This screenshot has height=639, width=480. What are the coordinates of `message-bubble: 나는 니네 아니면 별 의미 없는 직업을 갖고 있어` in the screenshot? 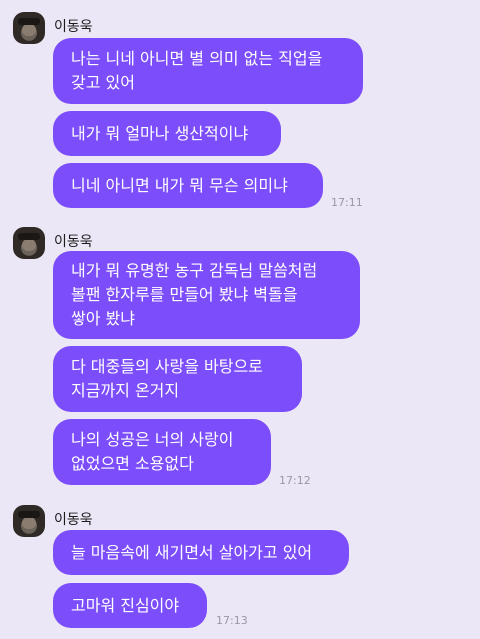 It's located at (208, 71).